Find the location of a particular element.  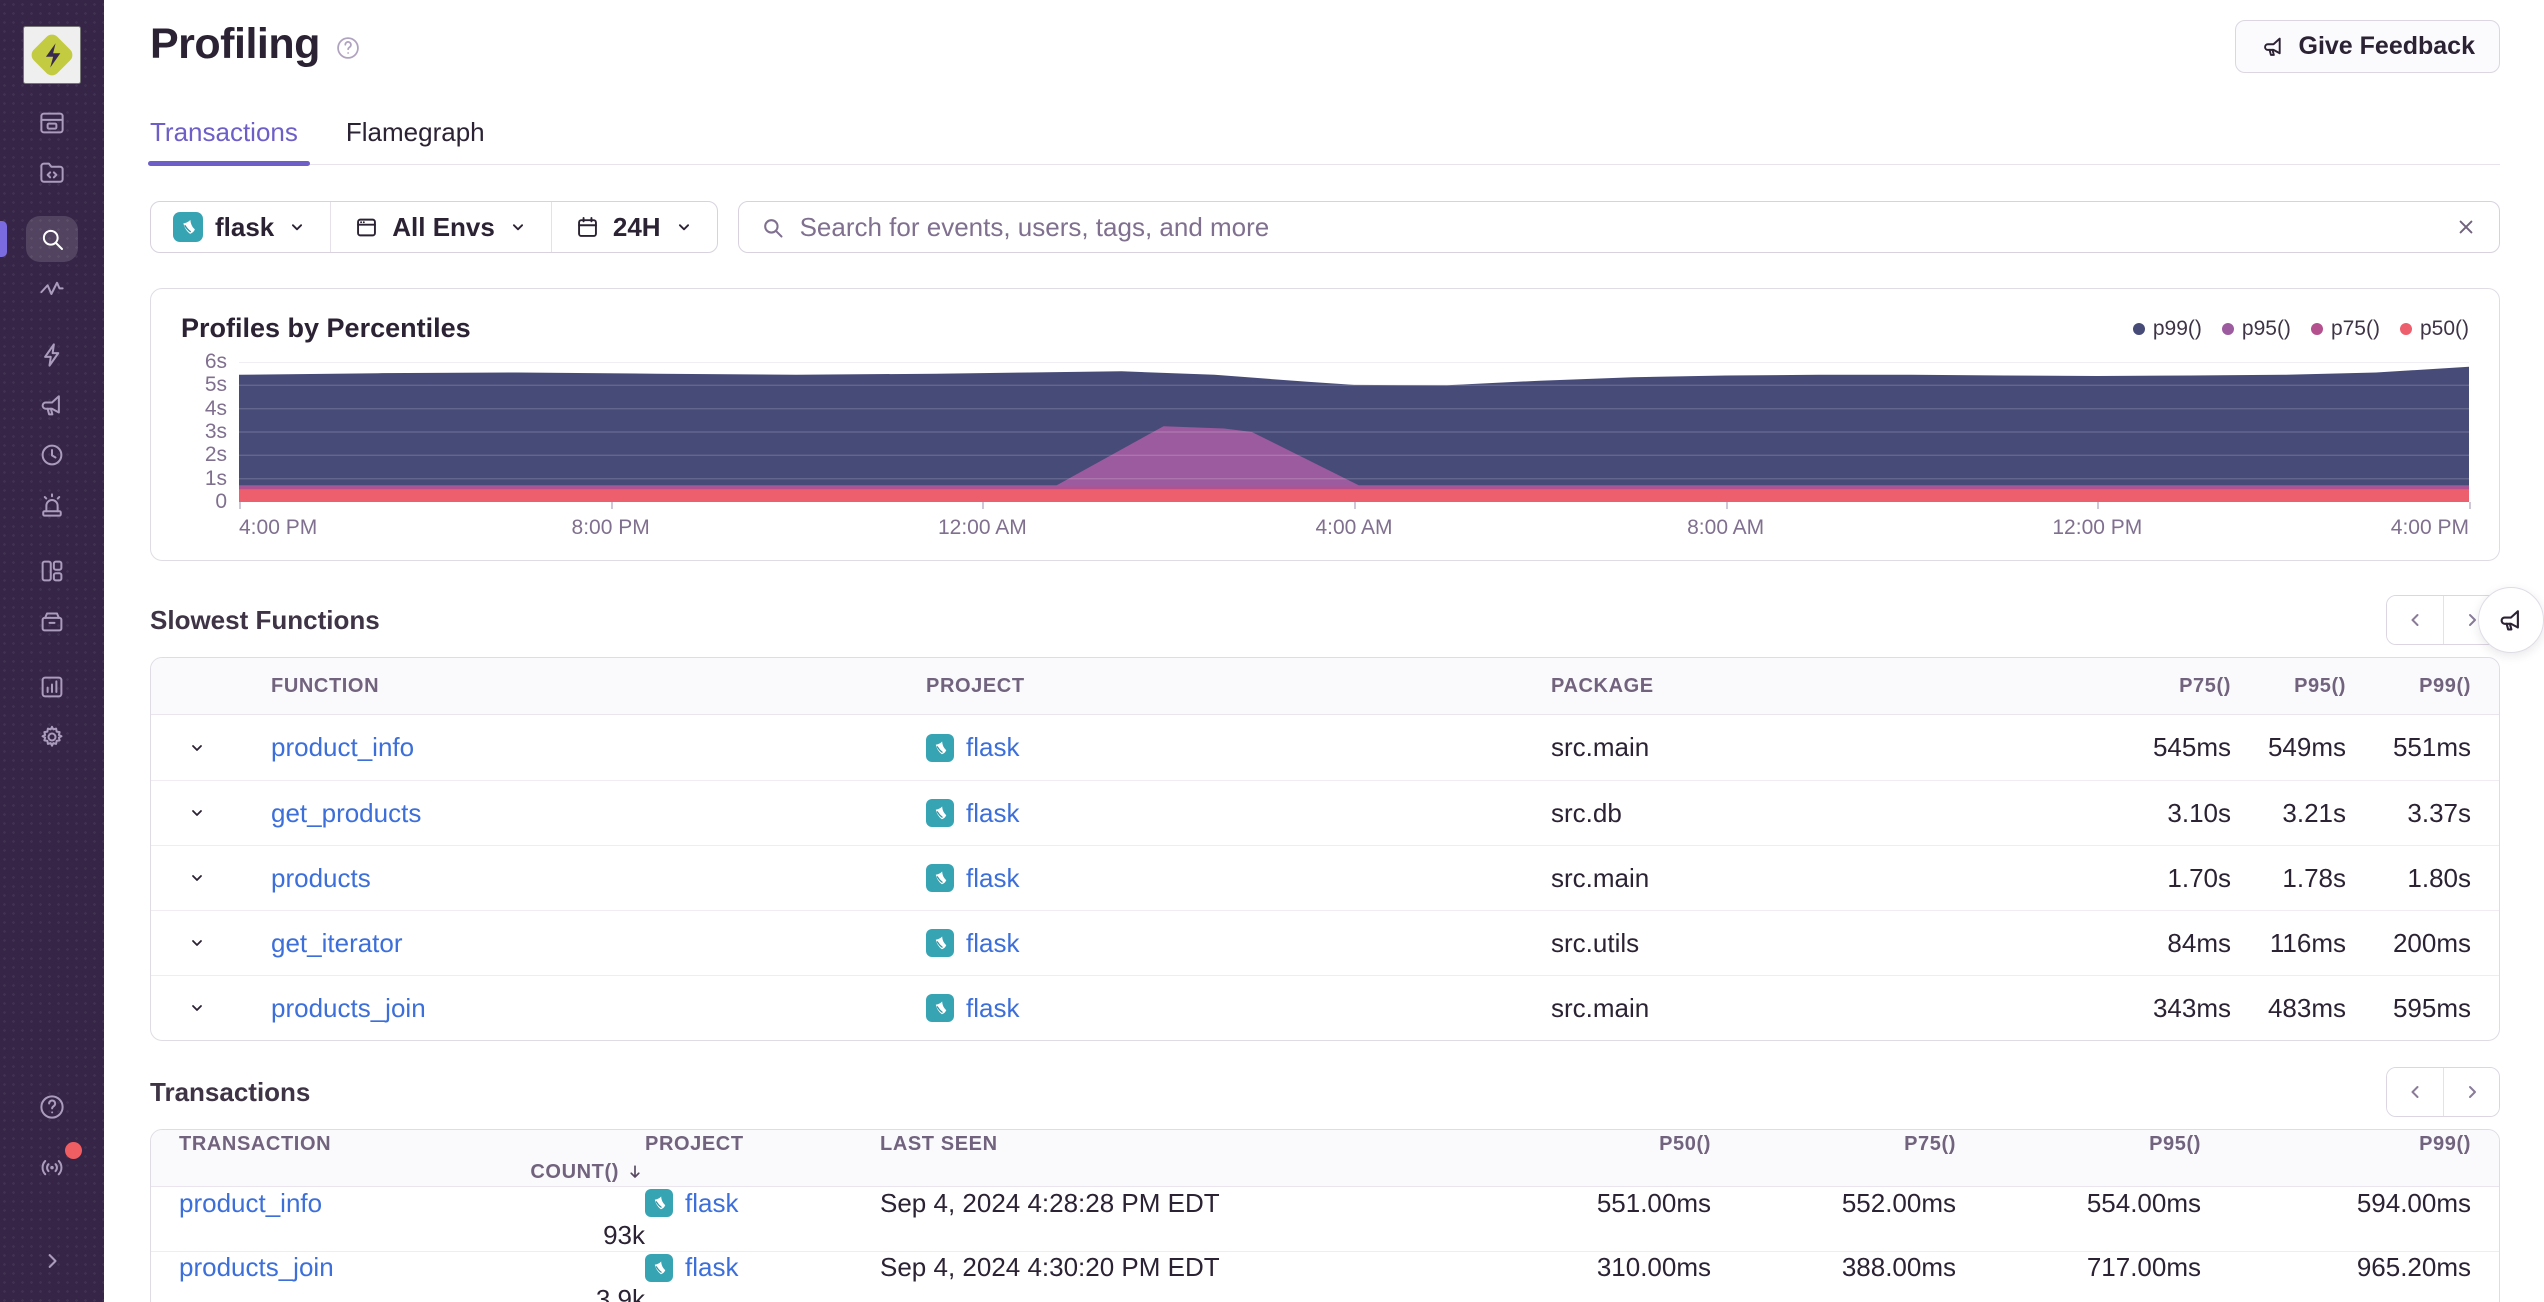

sidebar-item-replays is located at coordinates (52, 455).